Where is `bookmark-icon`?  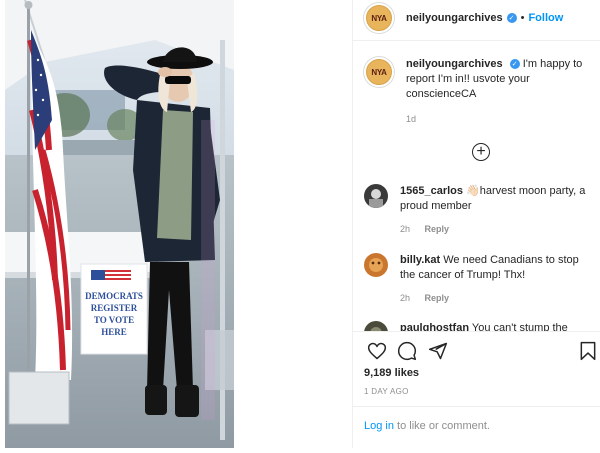 bookmark-icon is located at coordinates (588, 351).